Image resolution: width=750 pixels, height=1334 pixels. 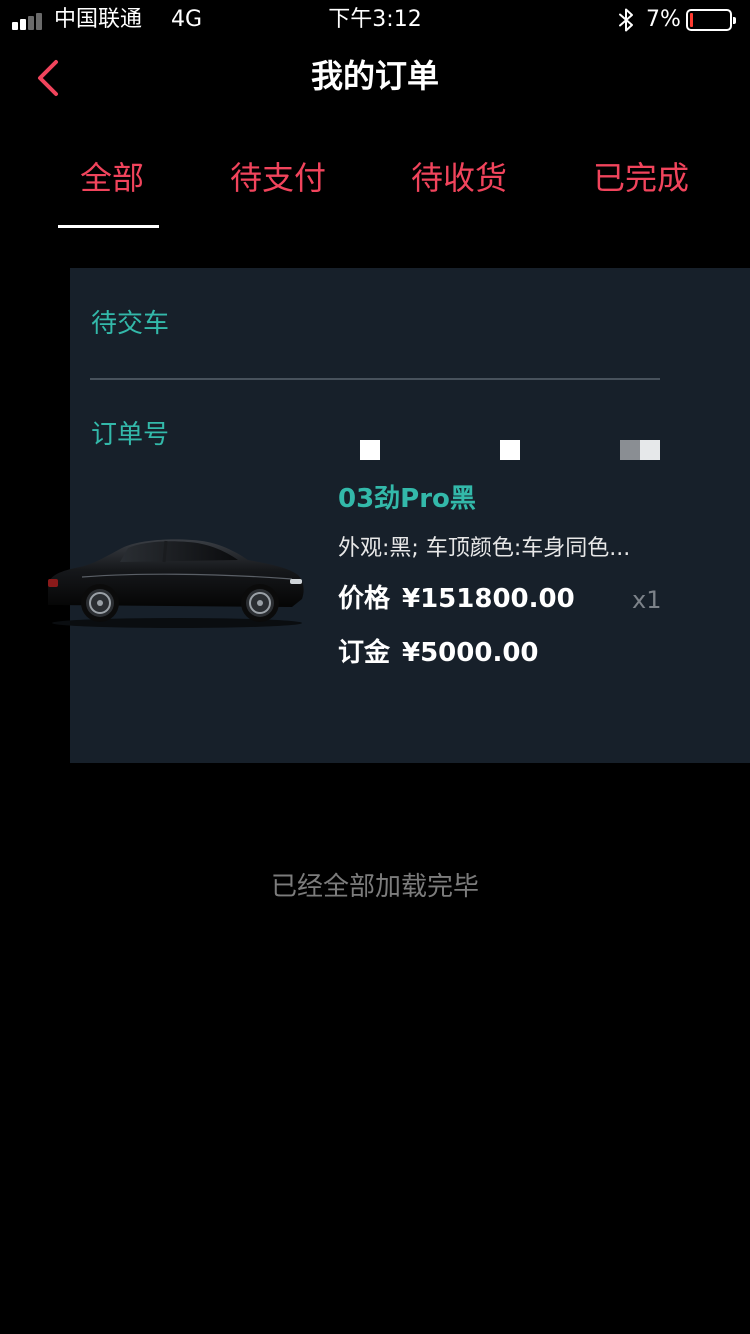 What do you see at coordinates (663, 19) in the screenshot?
I see `battery-percent: 7%` at bounding box center [663, 19].